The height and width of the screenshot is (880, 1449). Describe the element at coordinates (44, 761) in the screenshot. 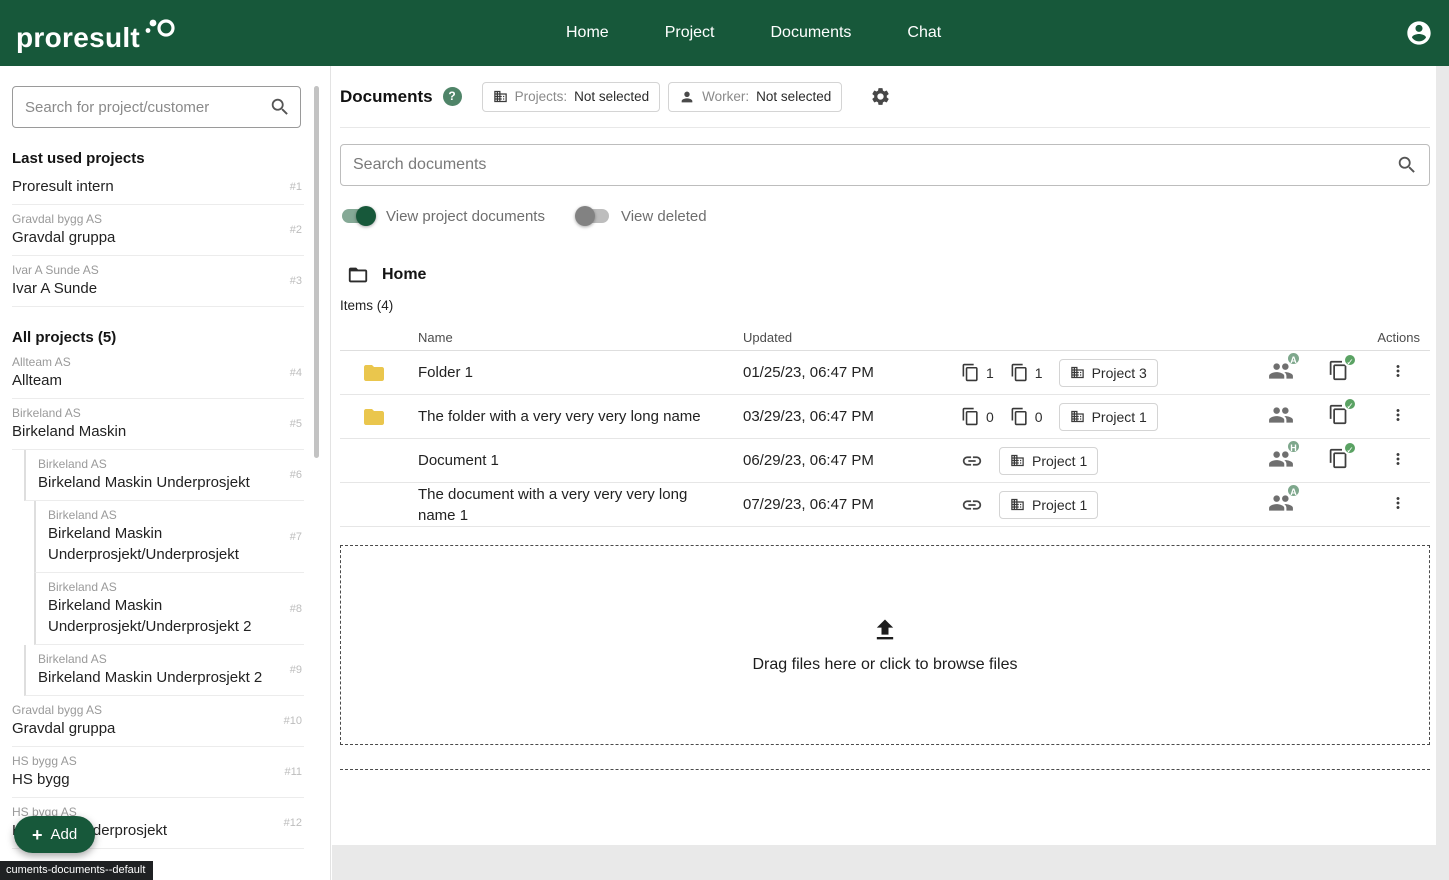

I see `project-customer: HS bygg AS` at that location.